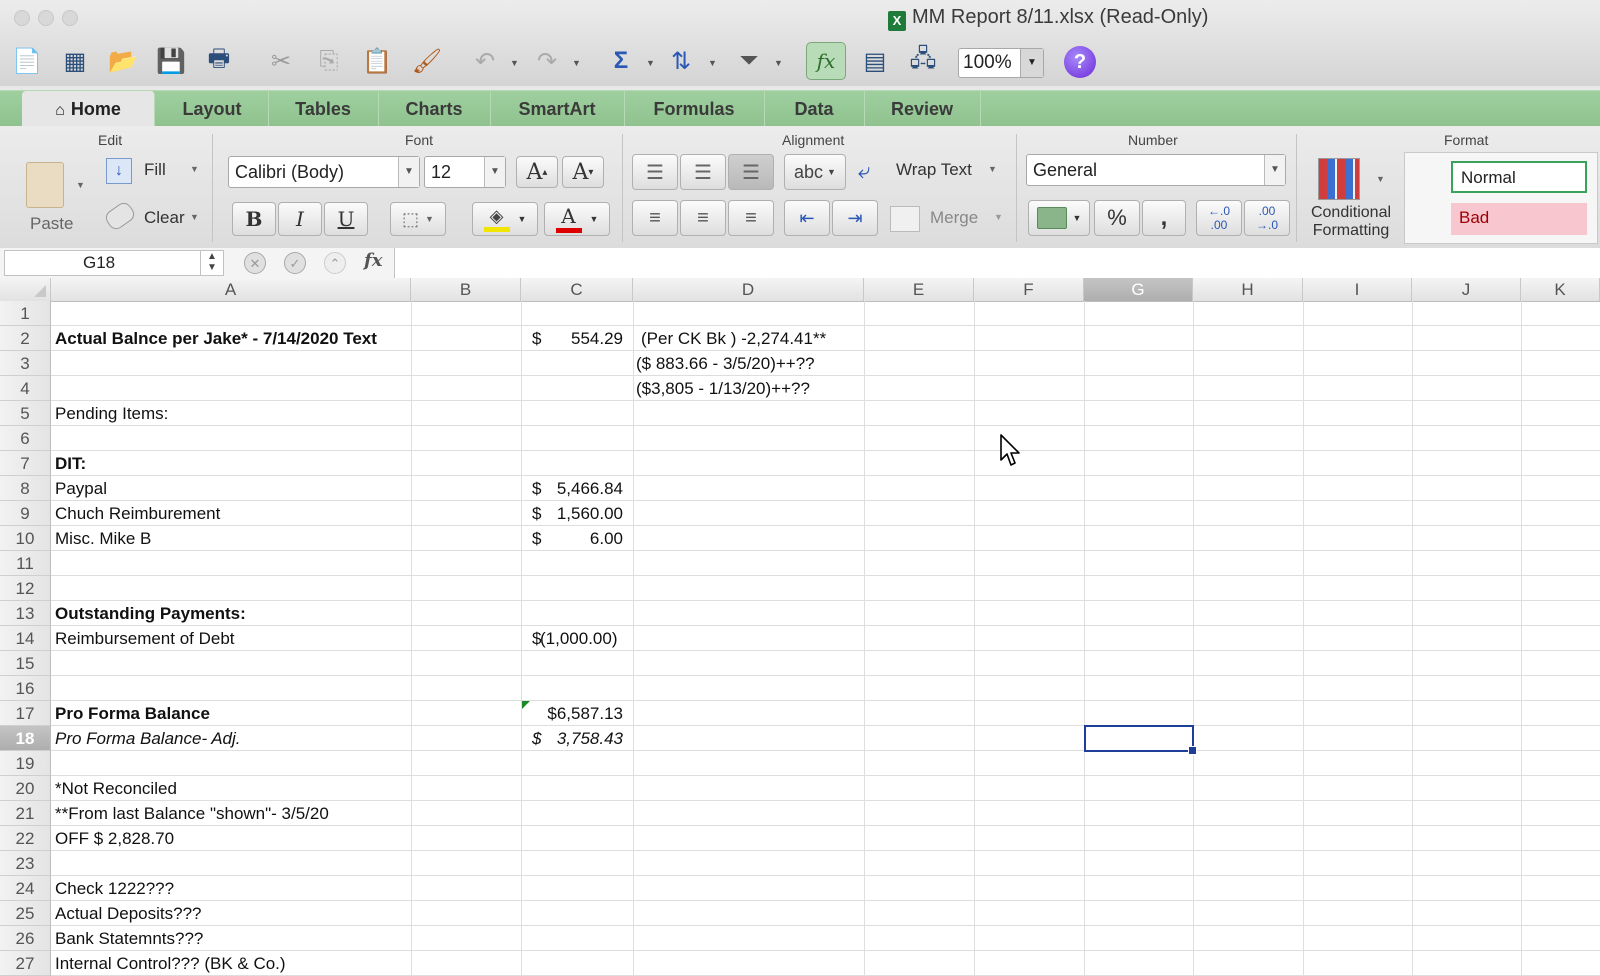 The height and width of the screenshot is (976, 1600). I want to click on tab-smartart: SmartArt, so click(557, 109).